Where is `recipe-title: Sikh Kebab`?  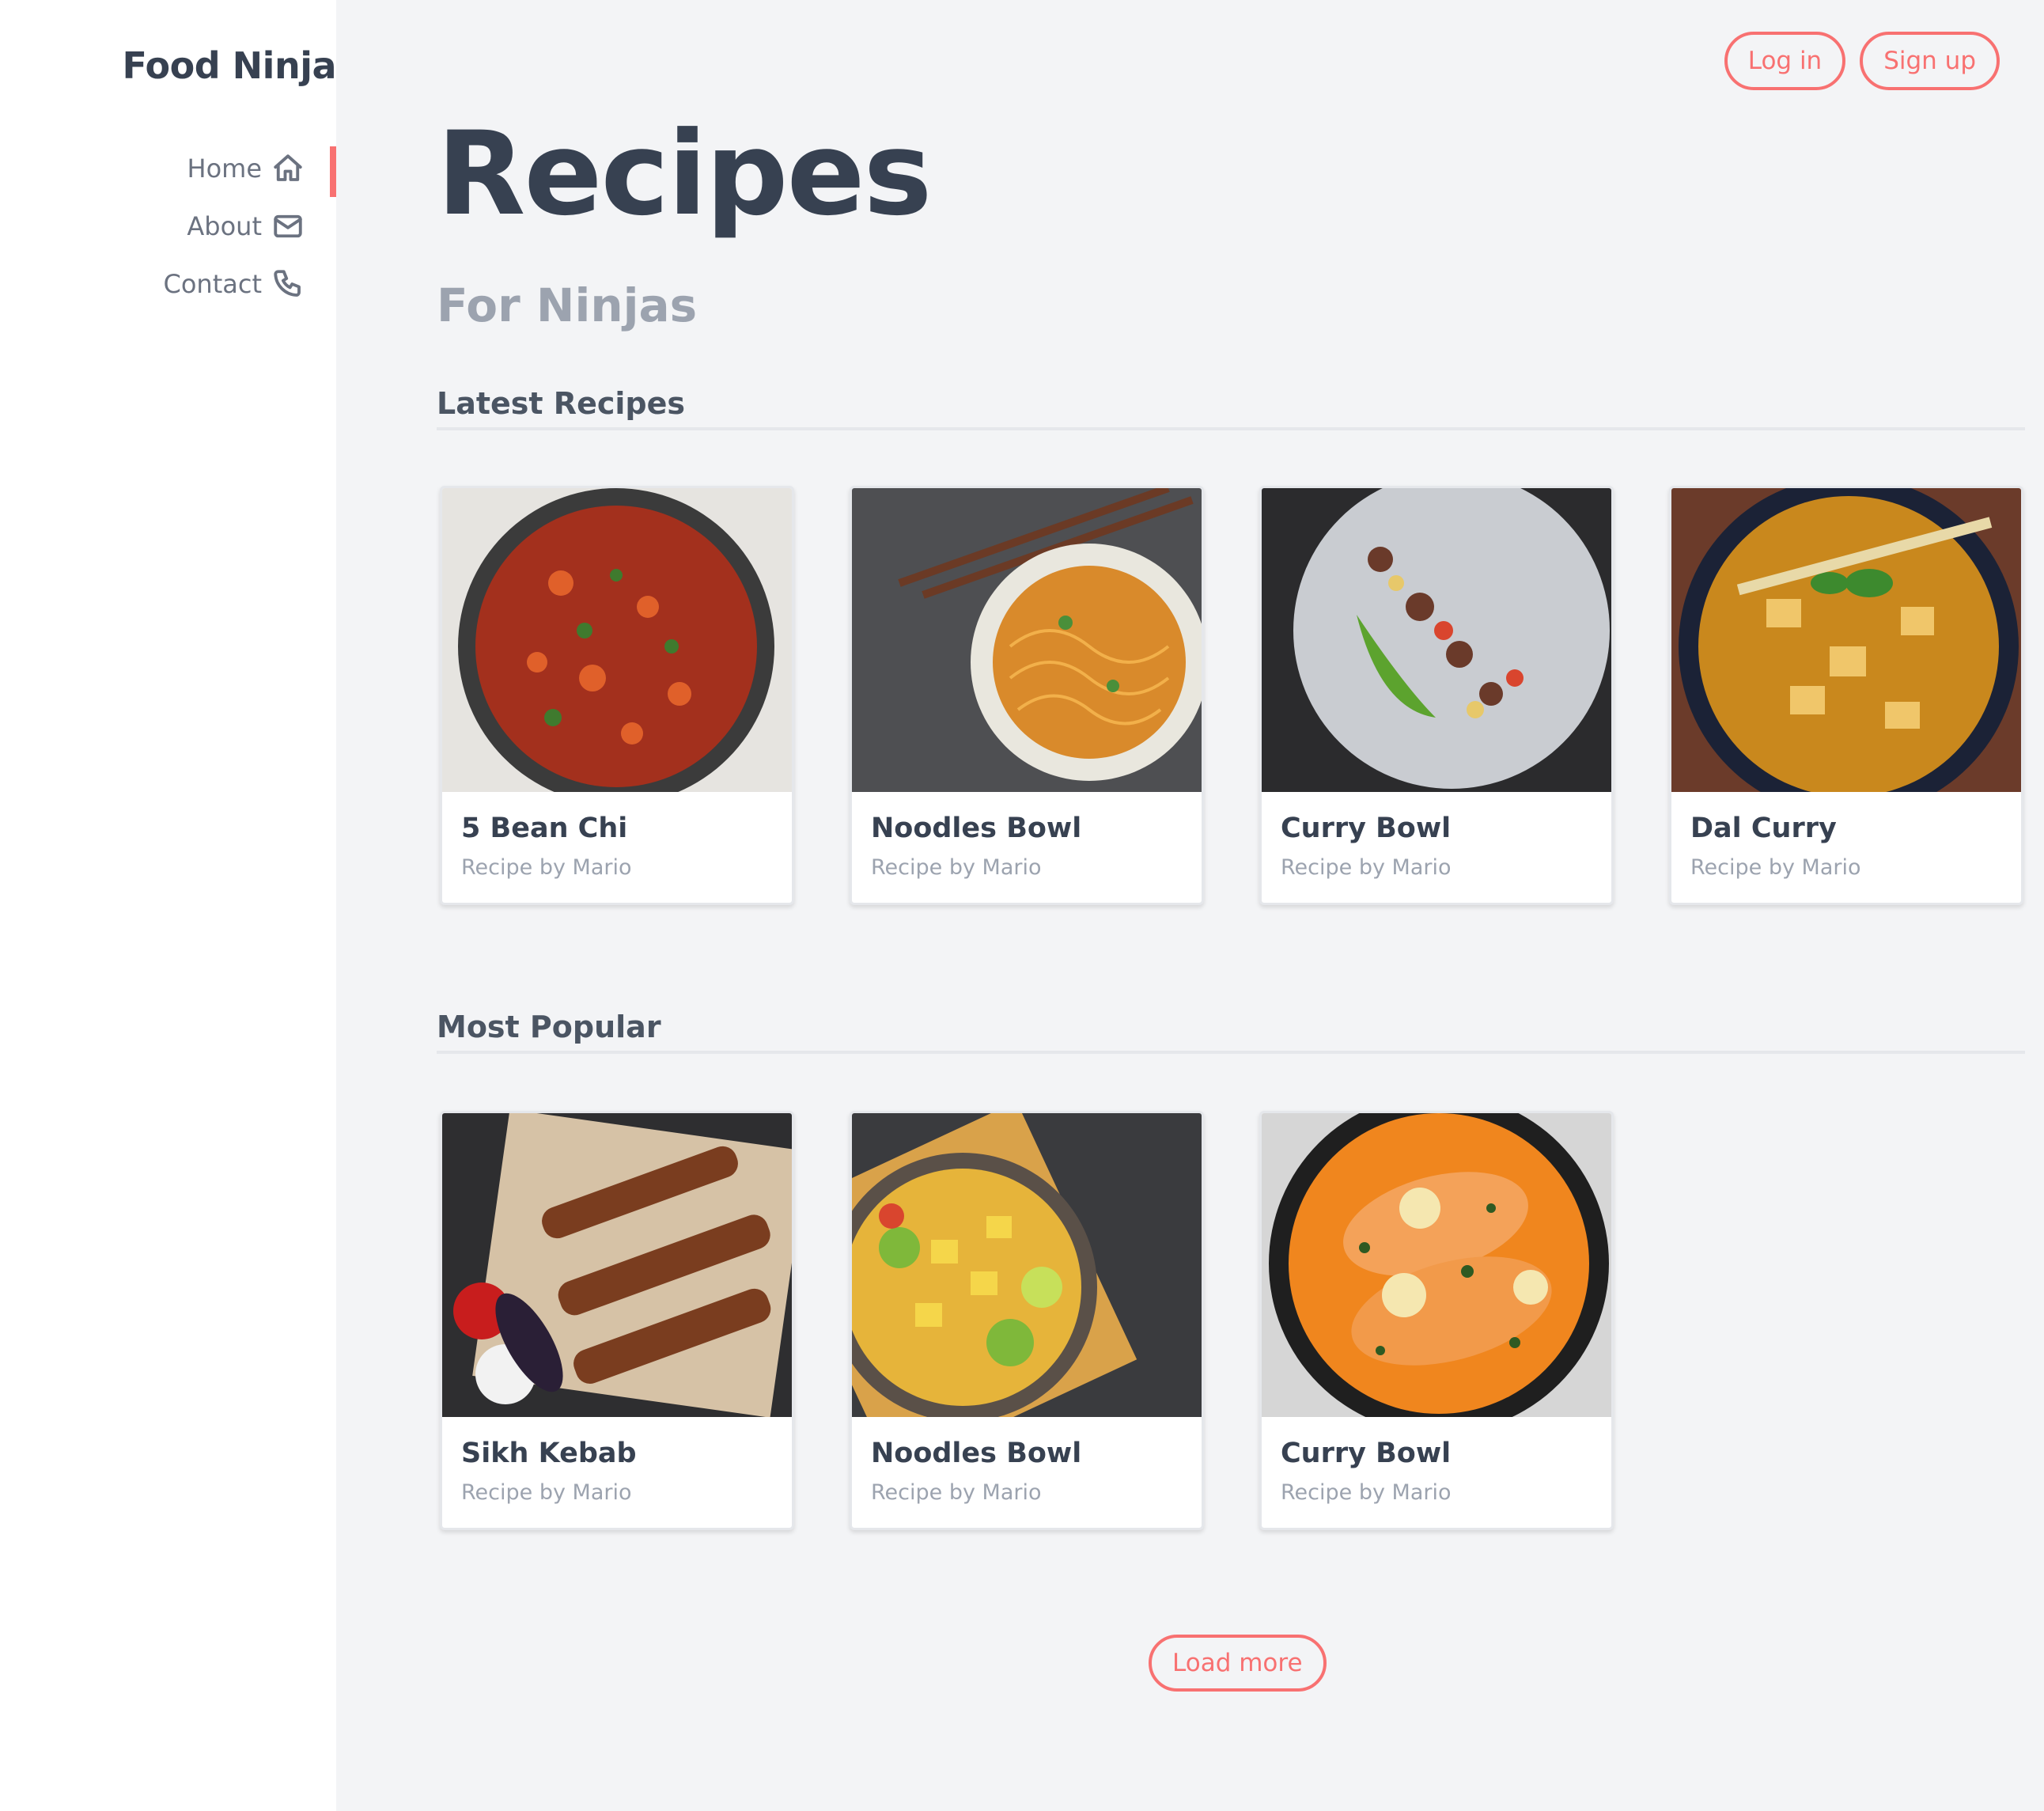 recipe-title: Sikh Kebab is located at coordinates (549, 1453).